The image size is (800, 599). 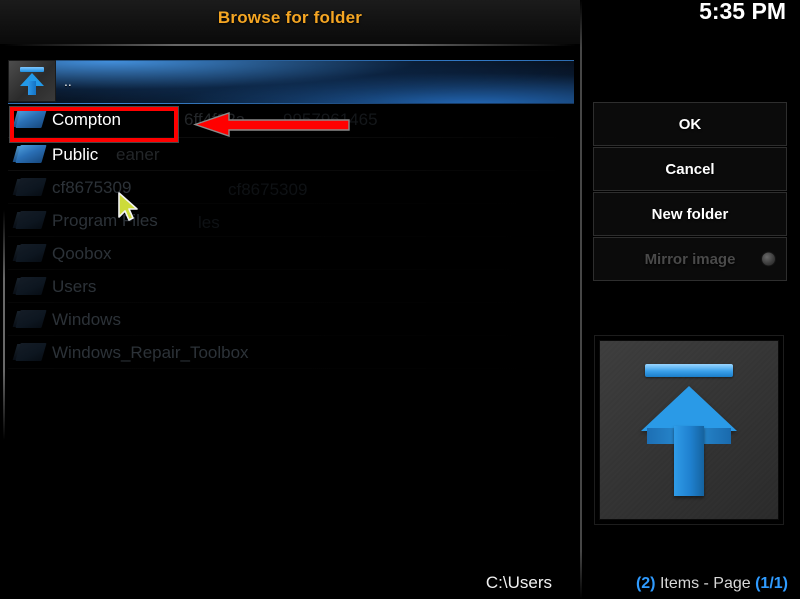 I want to click on button-label: Cancel, so click(x=690, y=169).